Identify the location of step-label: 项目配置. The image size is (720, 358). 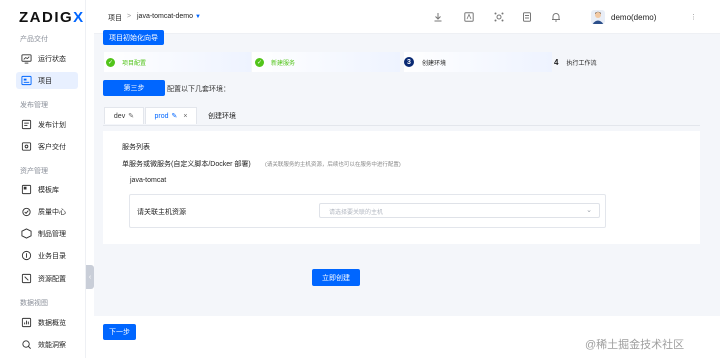
(134, 63).